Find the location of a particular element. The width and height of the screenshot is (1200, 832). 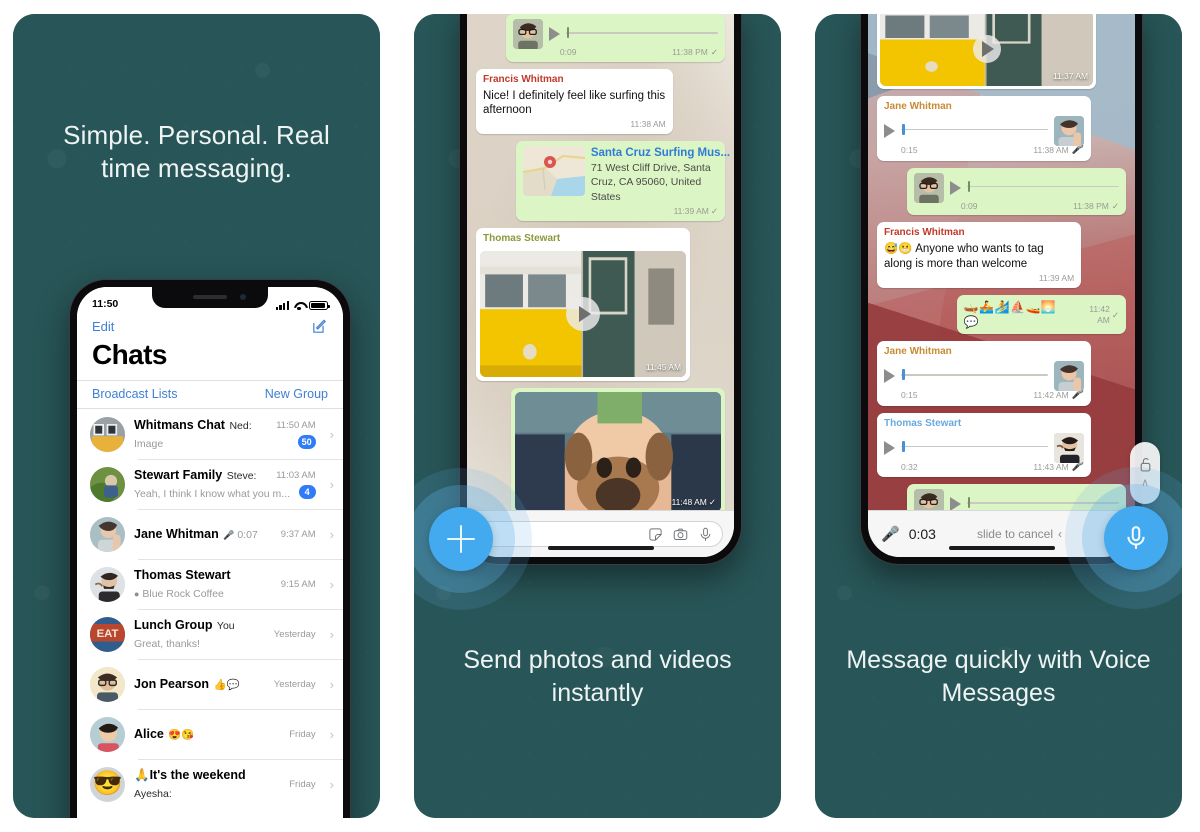

list-item: Alice 😍😘 Friday › is located at coordinates (210, 734).